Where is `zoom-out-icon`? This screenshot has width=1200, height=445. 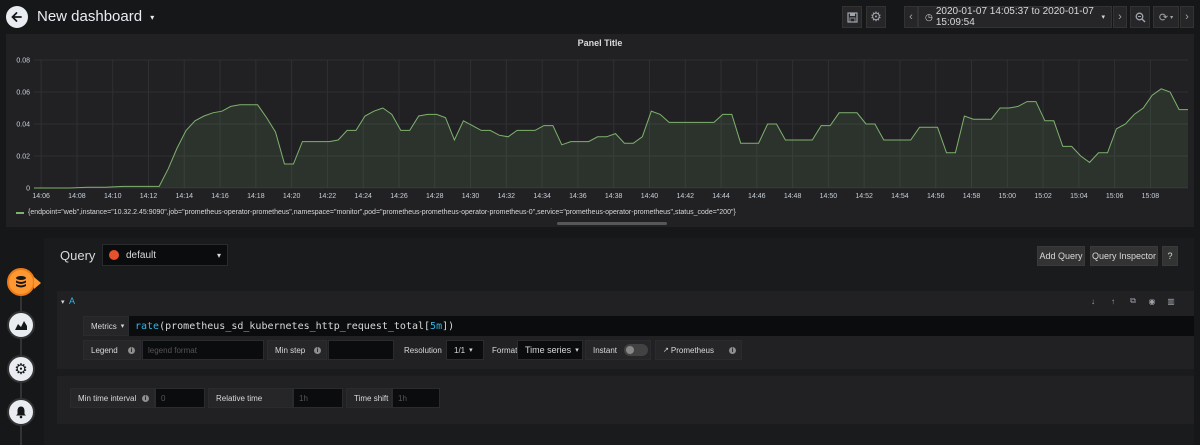 zoom-out-icon is located at coordinates (1140, 17).